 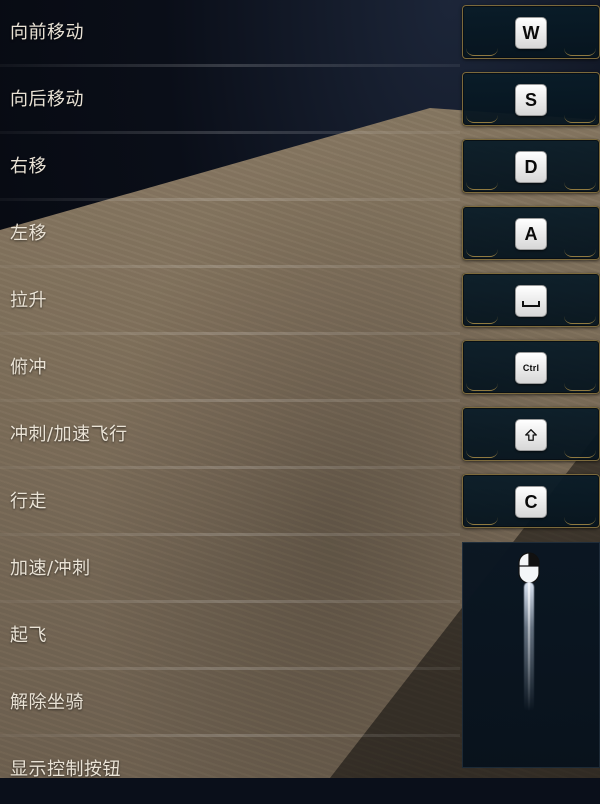 What do you see at coordinates (300, 368) in the screenshot?
I see `control-row-dive: 俯冲 Ctrl` at bounding box center [300, 368].